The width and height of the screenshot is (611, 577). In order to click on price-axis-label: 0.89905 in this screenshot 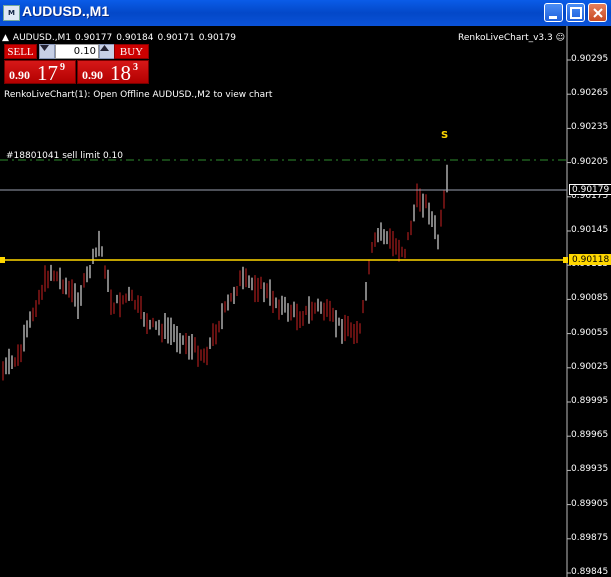, I will do `click(590, 503)`.